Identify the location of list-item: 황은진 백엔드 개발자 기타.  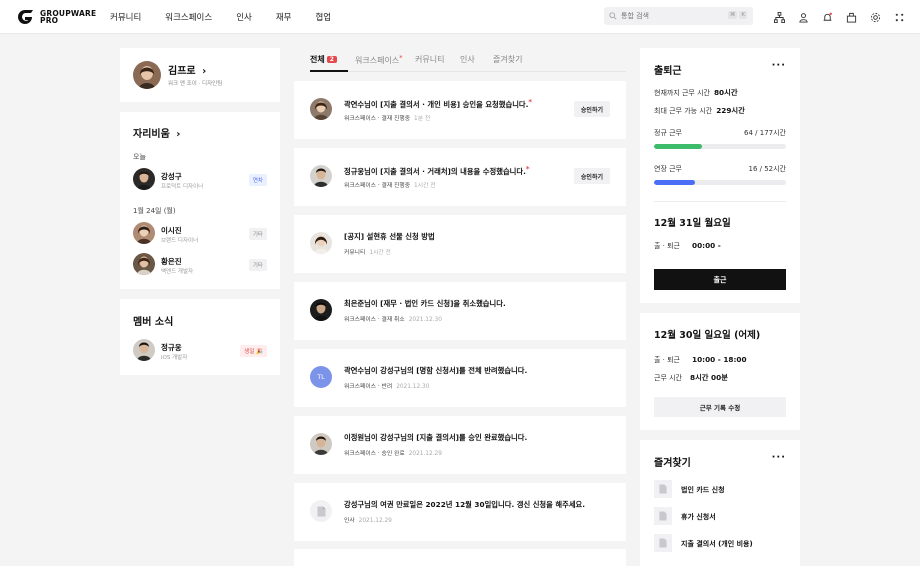
(200, 265).